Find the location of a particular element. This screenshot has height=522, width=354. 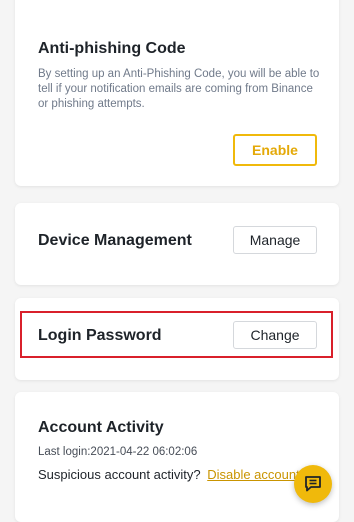

enable-button: Enable is located at coordinates (275, 150).